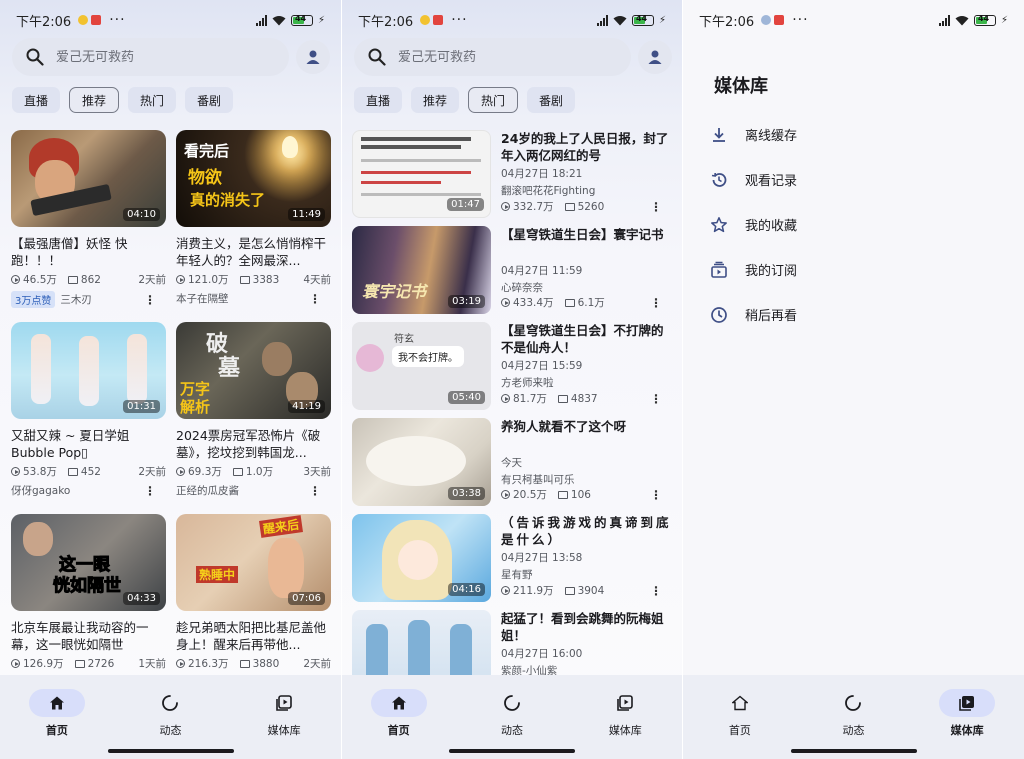 The height and width of the screenshot is (759, 1024). I want to click on danmaku-count: 1.0万, so click(259, 472).